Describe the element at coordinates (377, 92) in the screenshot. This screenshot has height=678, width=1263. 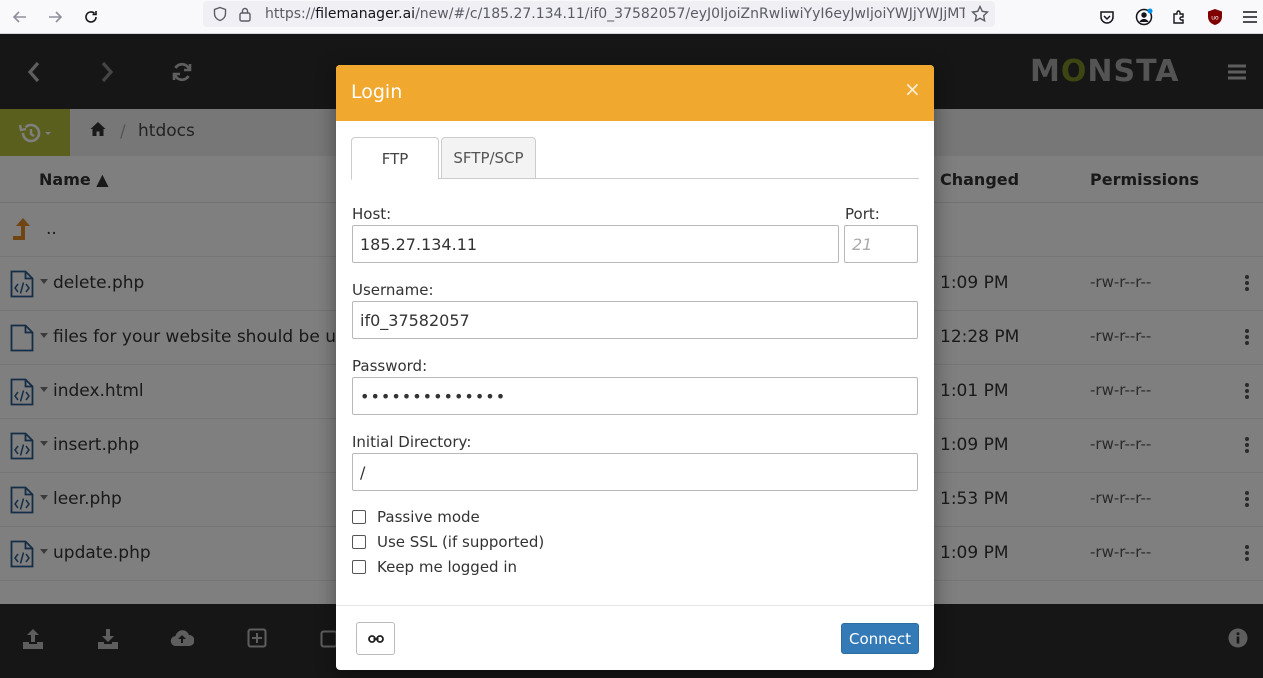
I see `dialog-title: Login` at that location.